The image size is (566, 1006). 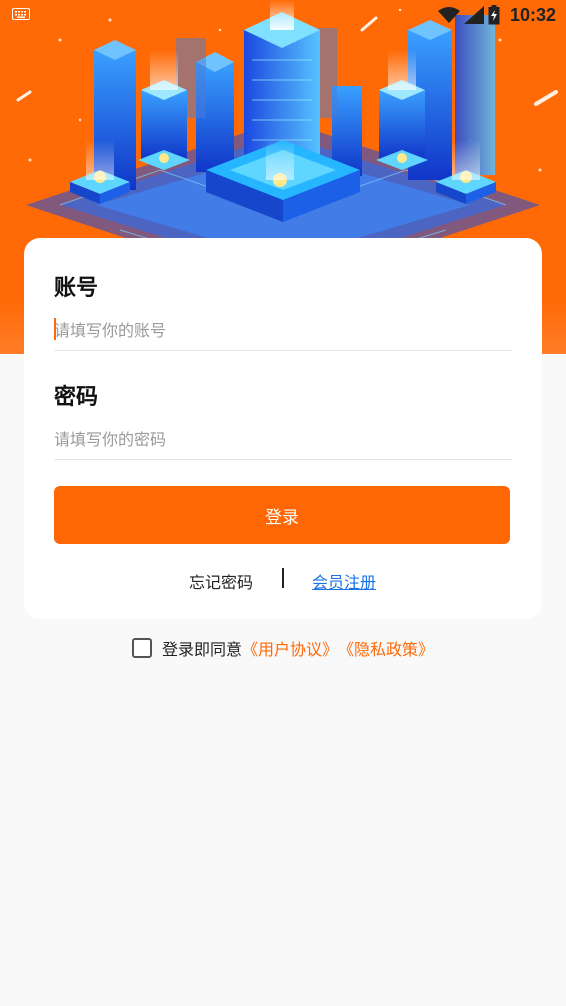 What do you see at coordinates (532, 14) in the screenshot?
I see `status-time: 10:32` at bounding box center [532, 14].